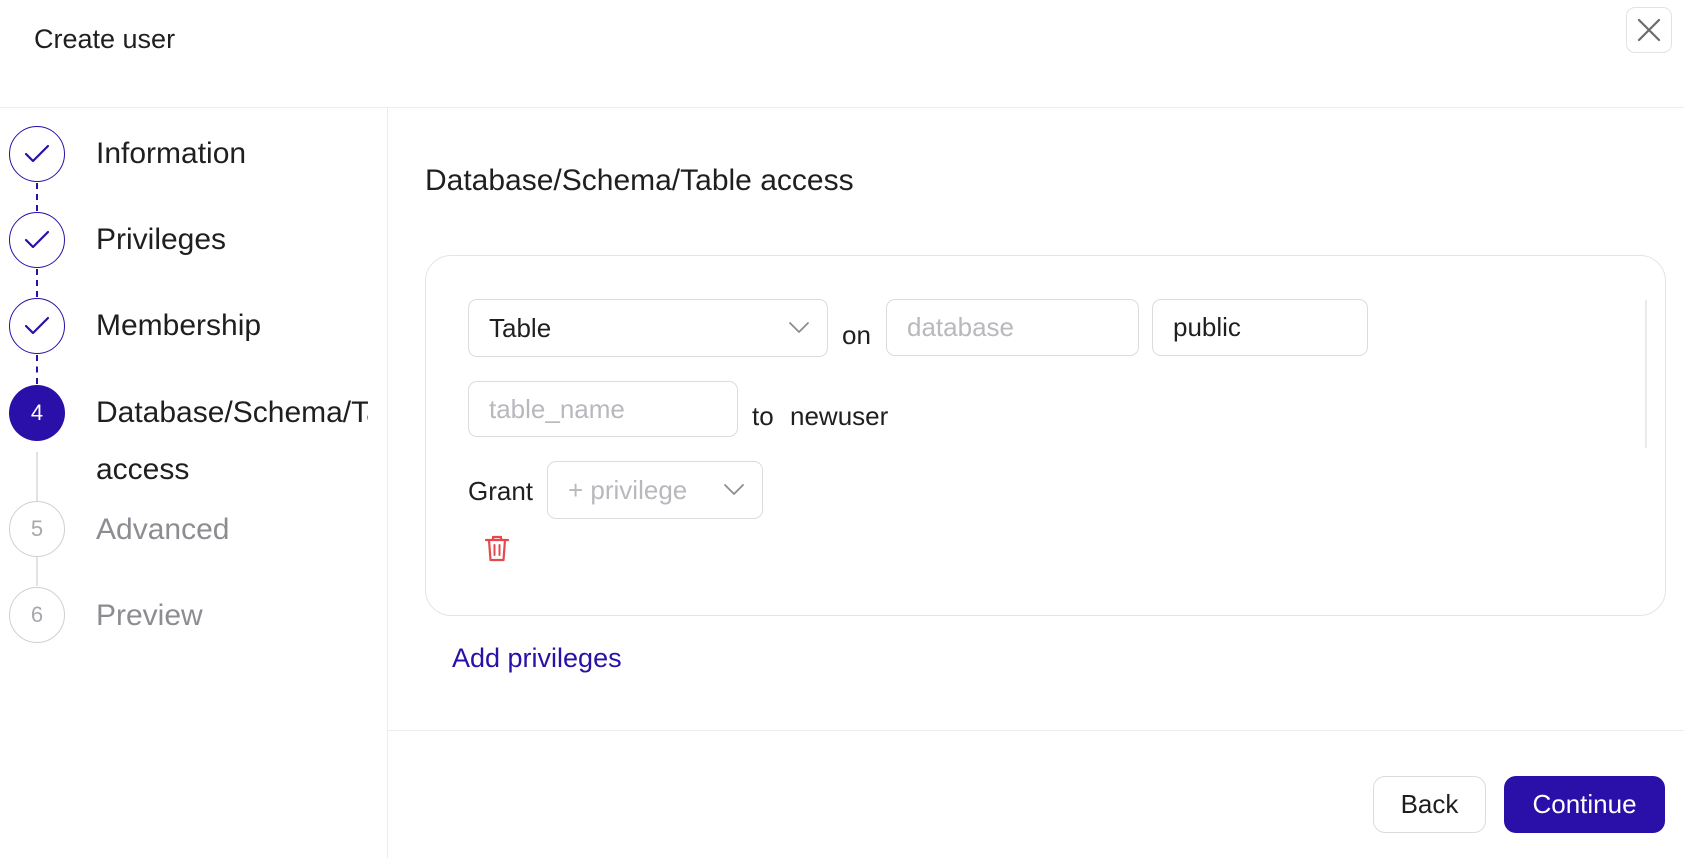  Describe the element at coordinates (856, 335) in the screenshot. I see `on-label: on` at that location.